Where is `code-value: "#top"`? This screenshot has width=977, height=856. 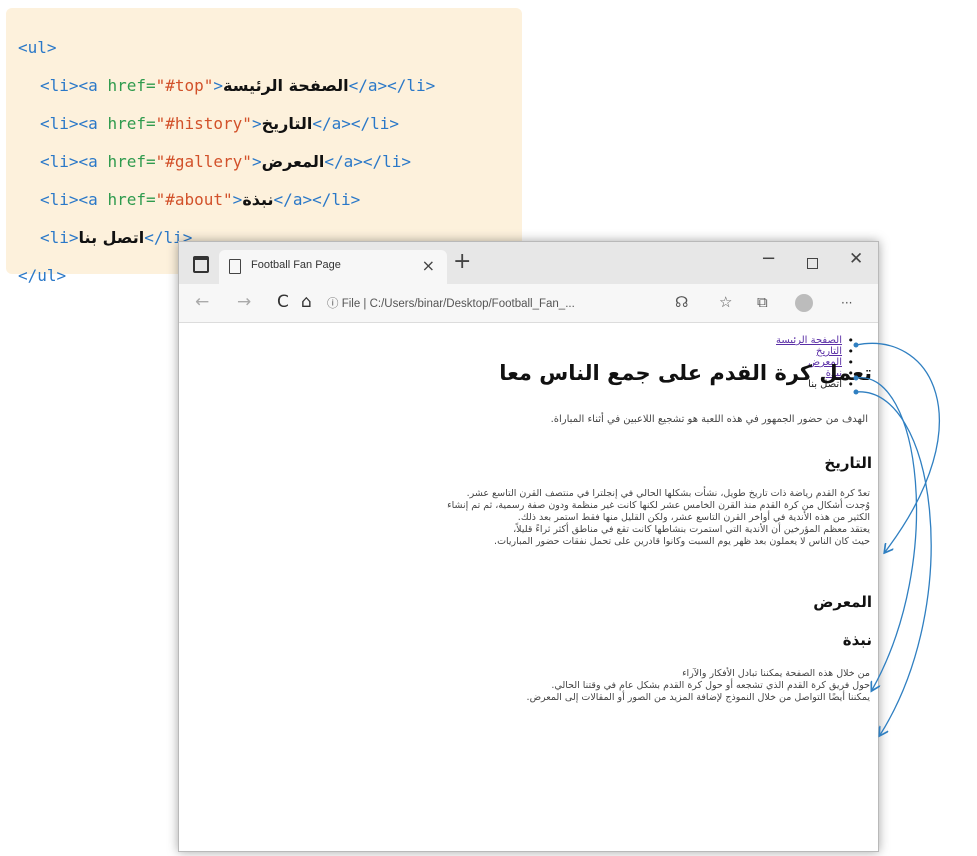 code-value: "#top" is located at coordinates (184, 85).